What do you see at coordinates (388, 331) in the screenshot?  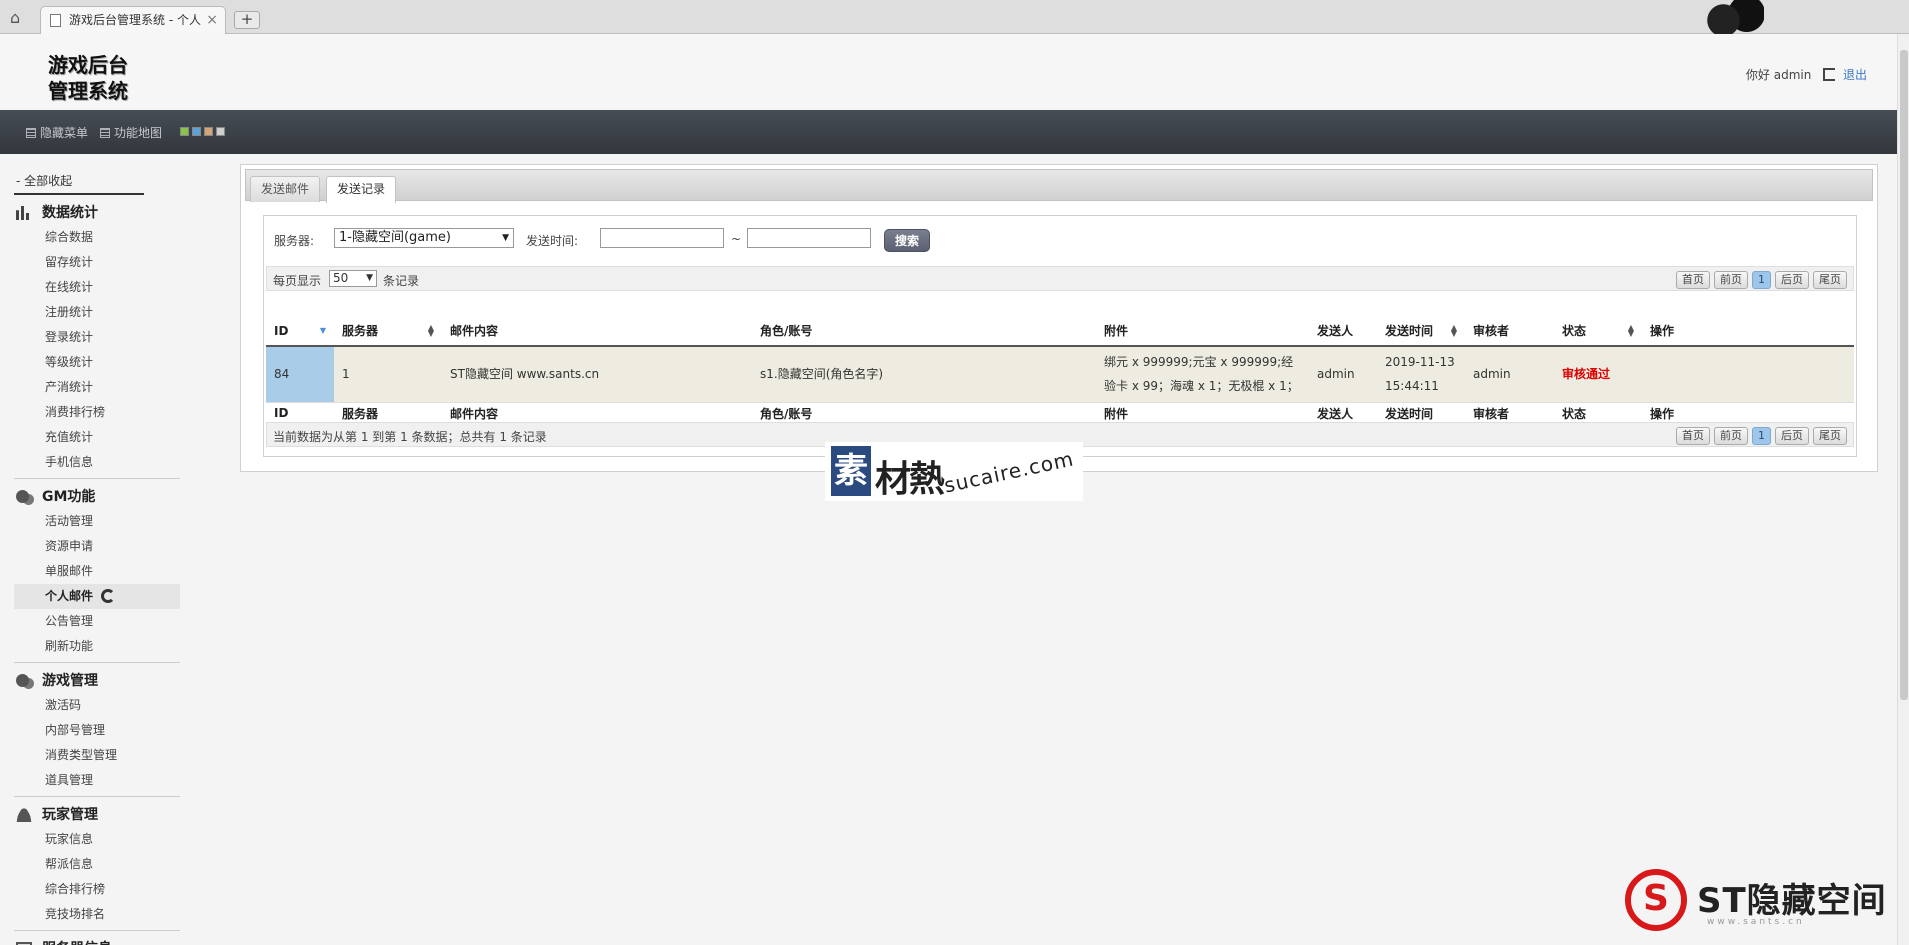 I see `col-header-server: 服务器 ▲ ▼` at bounding box center [388, 331].